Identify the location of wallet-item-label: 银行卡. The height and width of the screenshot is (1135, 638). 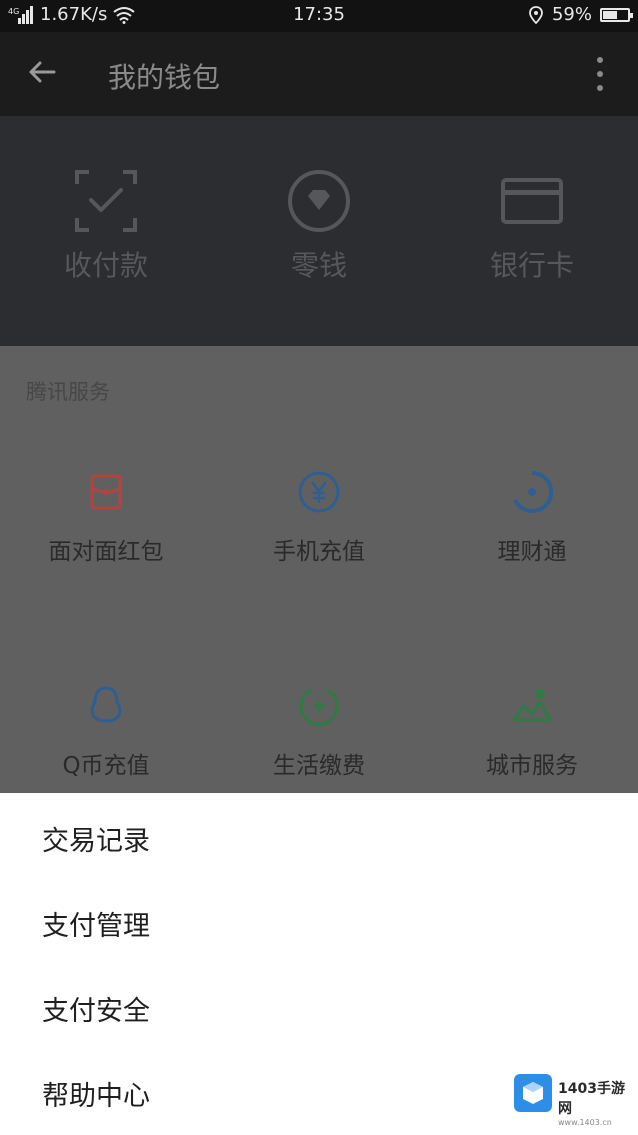
(531, 265).